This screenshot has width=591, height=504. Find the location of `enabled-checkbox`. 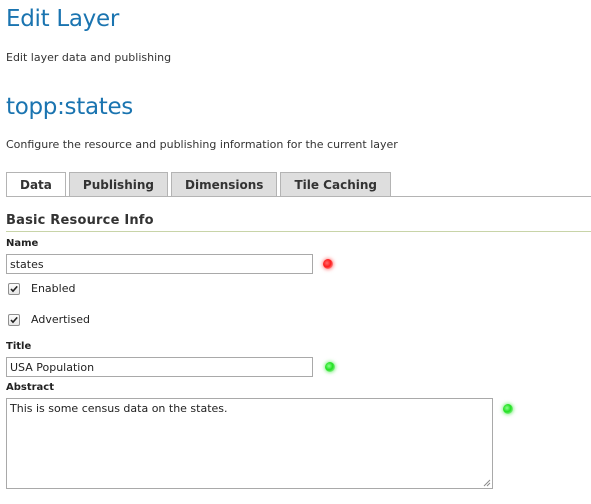

enabled-checkbox is located at coordinates (14, 288).